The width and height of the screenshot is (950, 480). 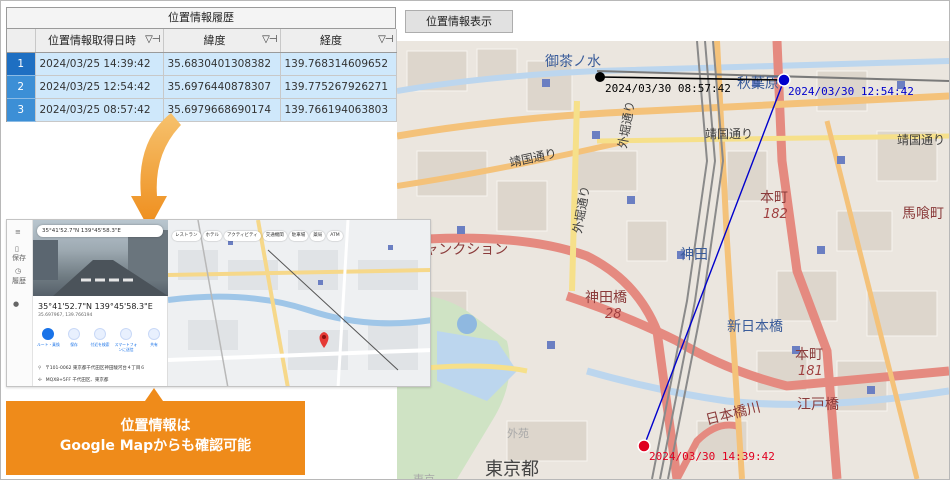 What do you see at coordinates (338, 110) in the screenshot?
I see `longitude-cell: 139.766194063803` at bounding box center [338, 110].